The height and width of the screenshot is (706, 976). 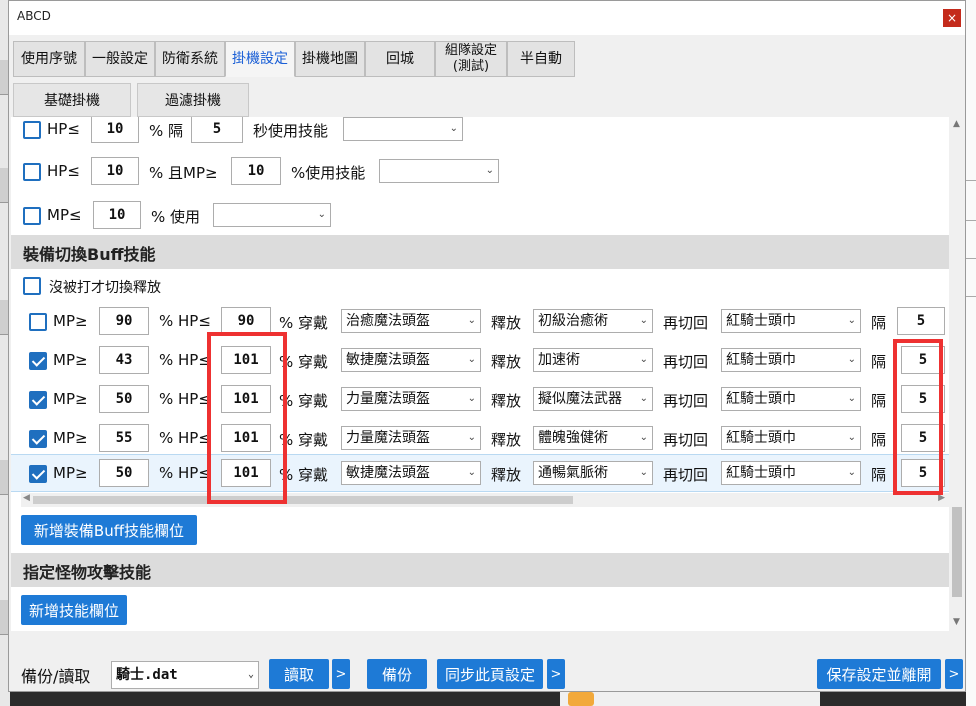 What do you see at coordinates (120, 59) in the screenshot?
I see `tab-general: 一般設定` at bounding box center [120, 59].